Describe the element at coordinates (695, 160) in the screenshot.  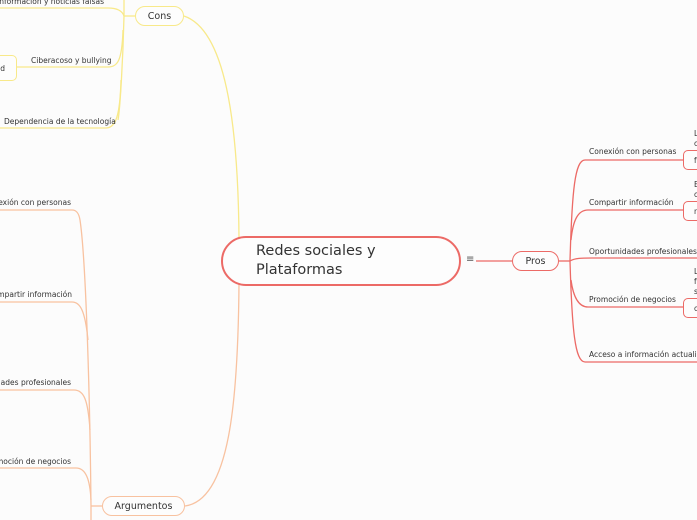
I see `pros-conexion-child-text: f` at that location.